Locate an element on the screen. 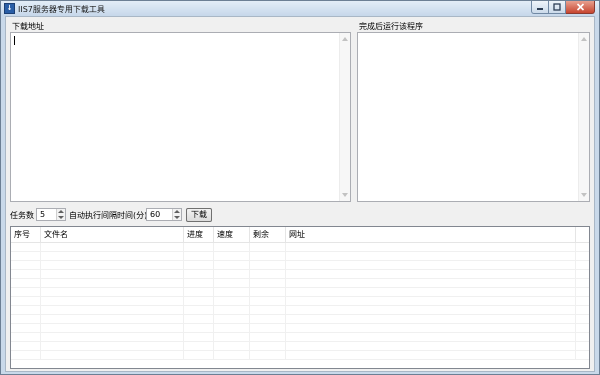  maximize-icon is located at coordinates (557, 7).